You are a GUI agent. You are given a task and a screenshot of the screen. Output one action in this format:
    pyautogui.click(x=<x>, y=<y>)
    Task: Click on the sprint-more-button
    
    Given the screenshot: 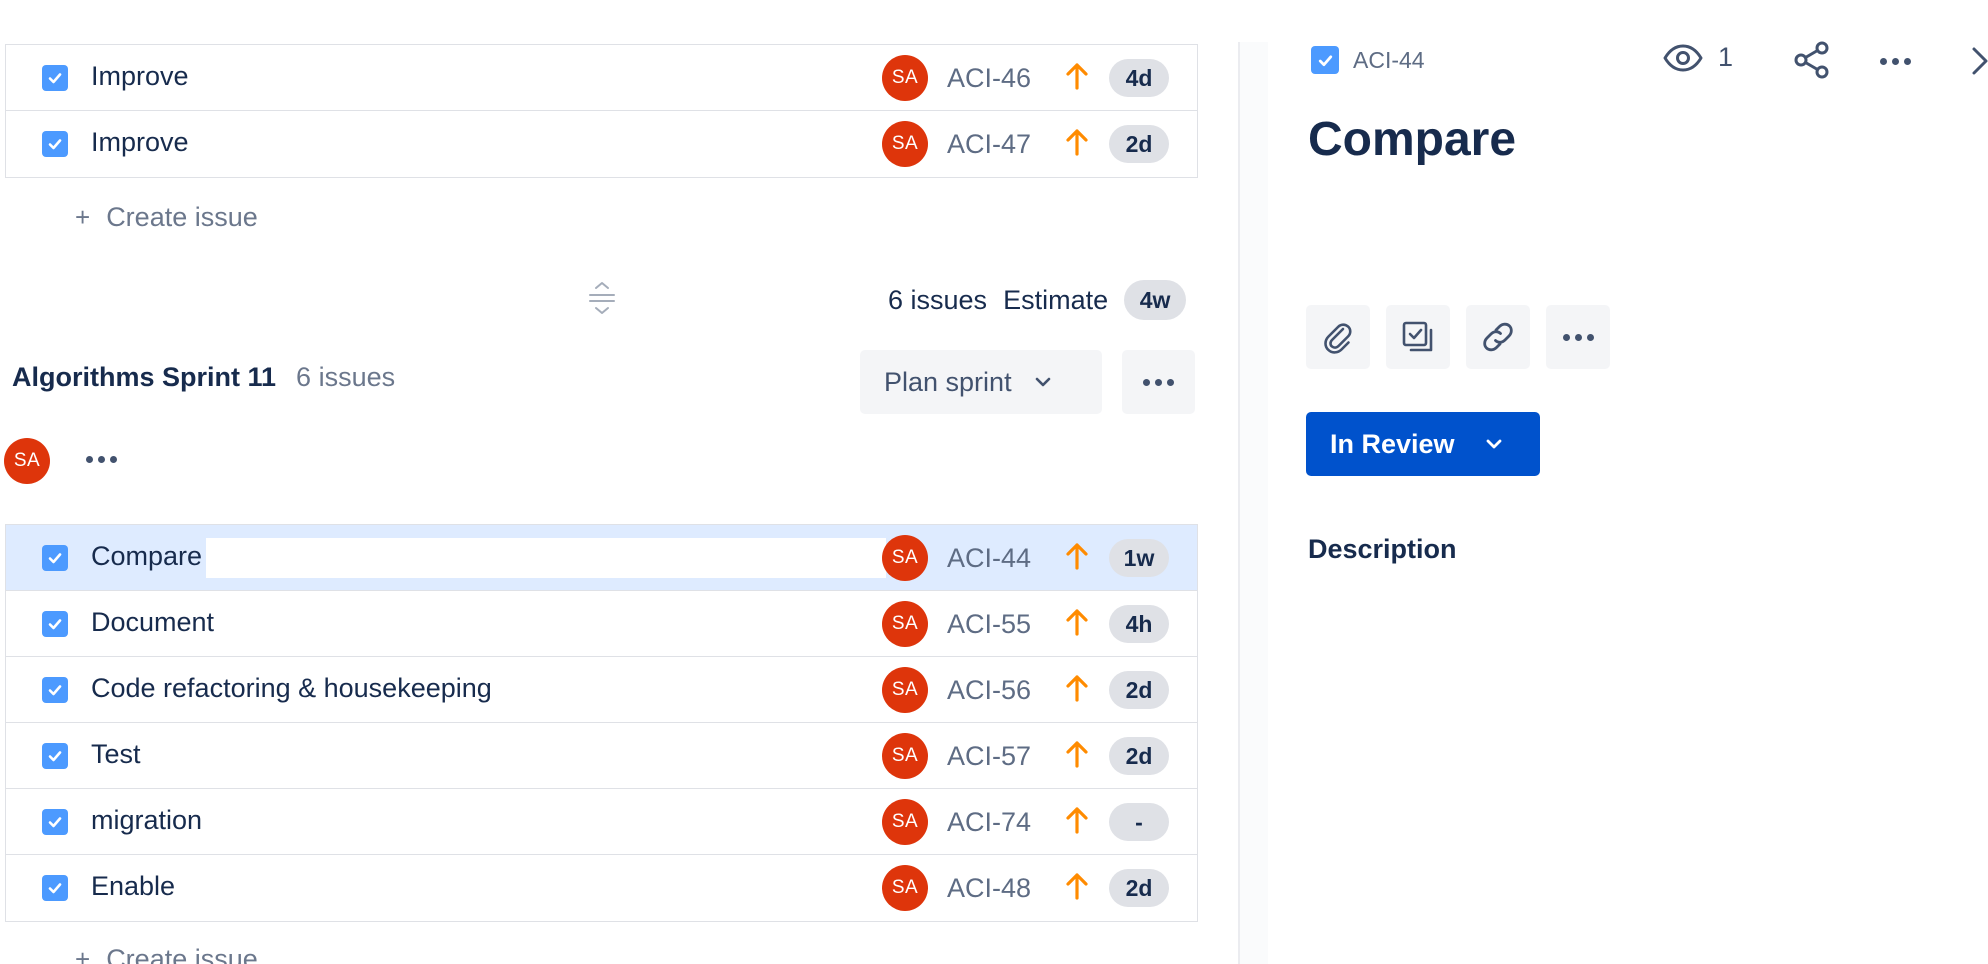 What is the action you would take?
    pyautogui.click(x=1158, y=382)
    